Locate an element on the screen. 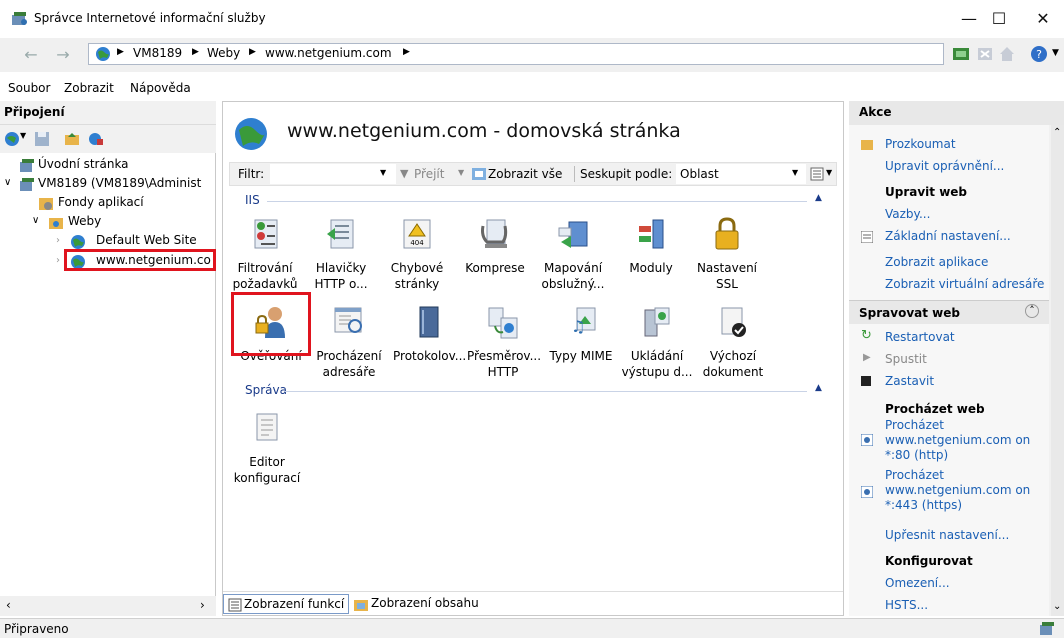  group-iis: IIS ▲ is located at coordinates (533, 200).